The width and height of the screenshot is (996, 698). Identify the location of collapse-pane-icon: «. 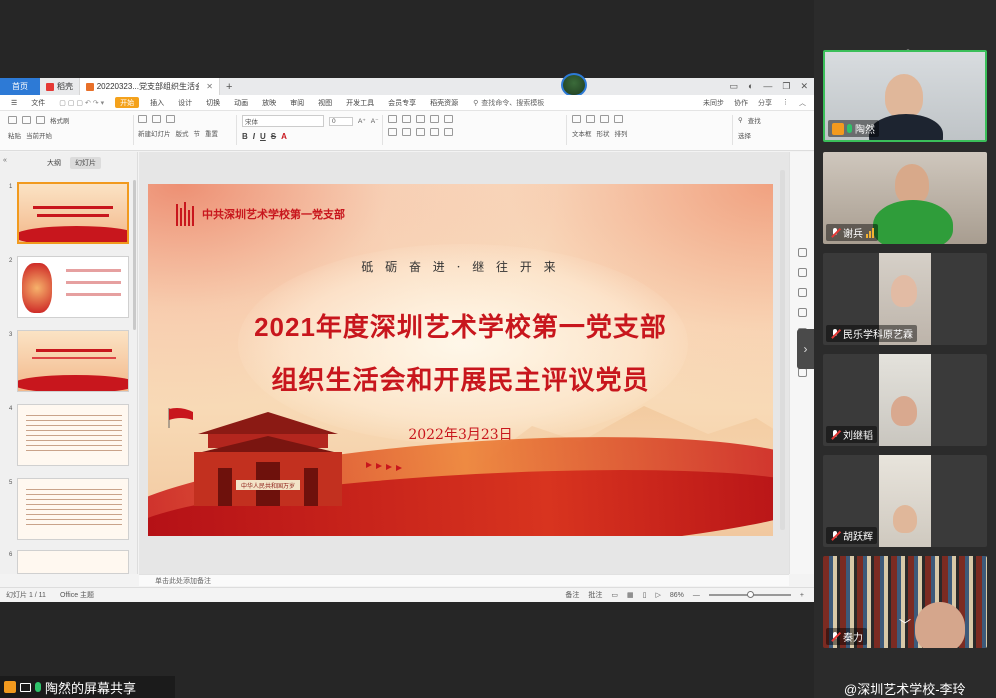
(5, 160).